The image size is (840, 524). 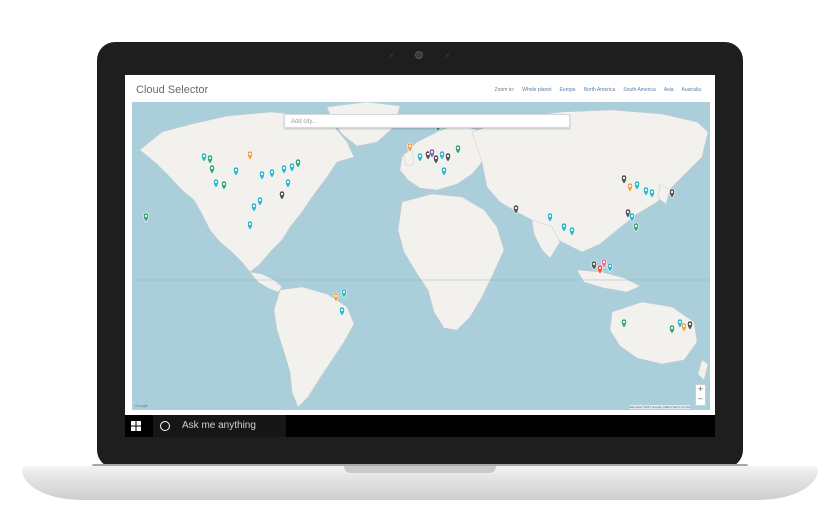 I want to click on continent-australia, so click(x=653, y=333).